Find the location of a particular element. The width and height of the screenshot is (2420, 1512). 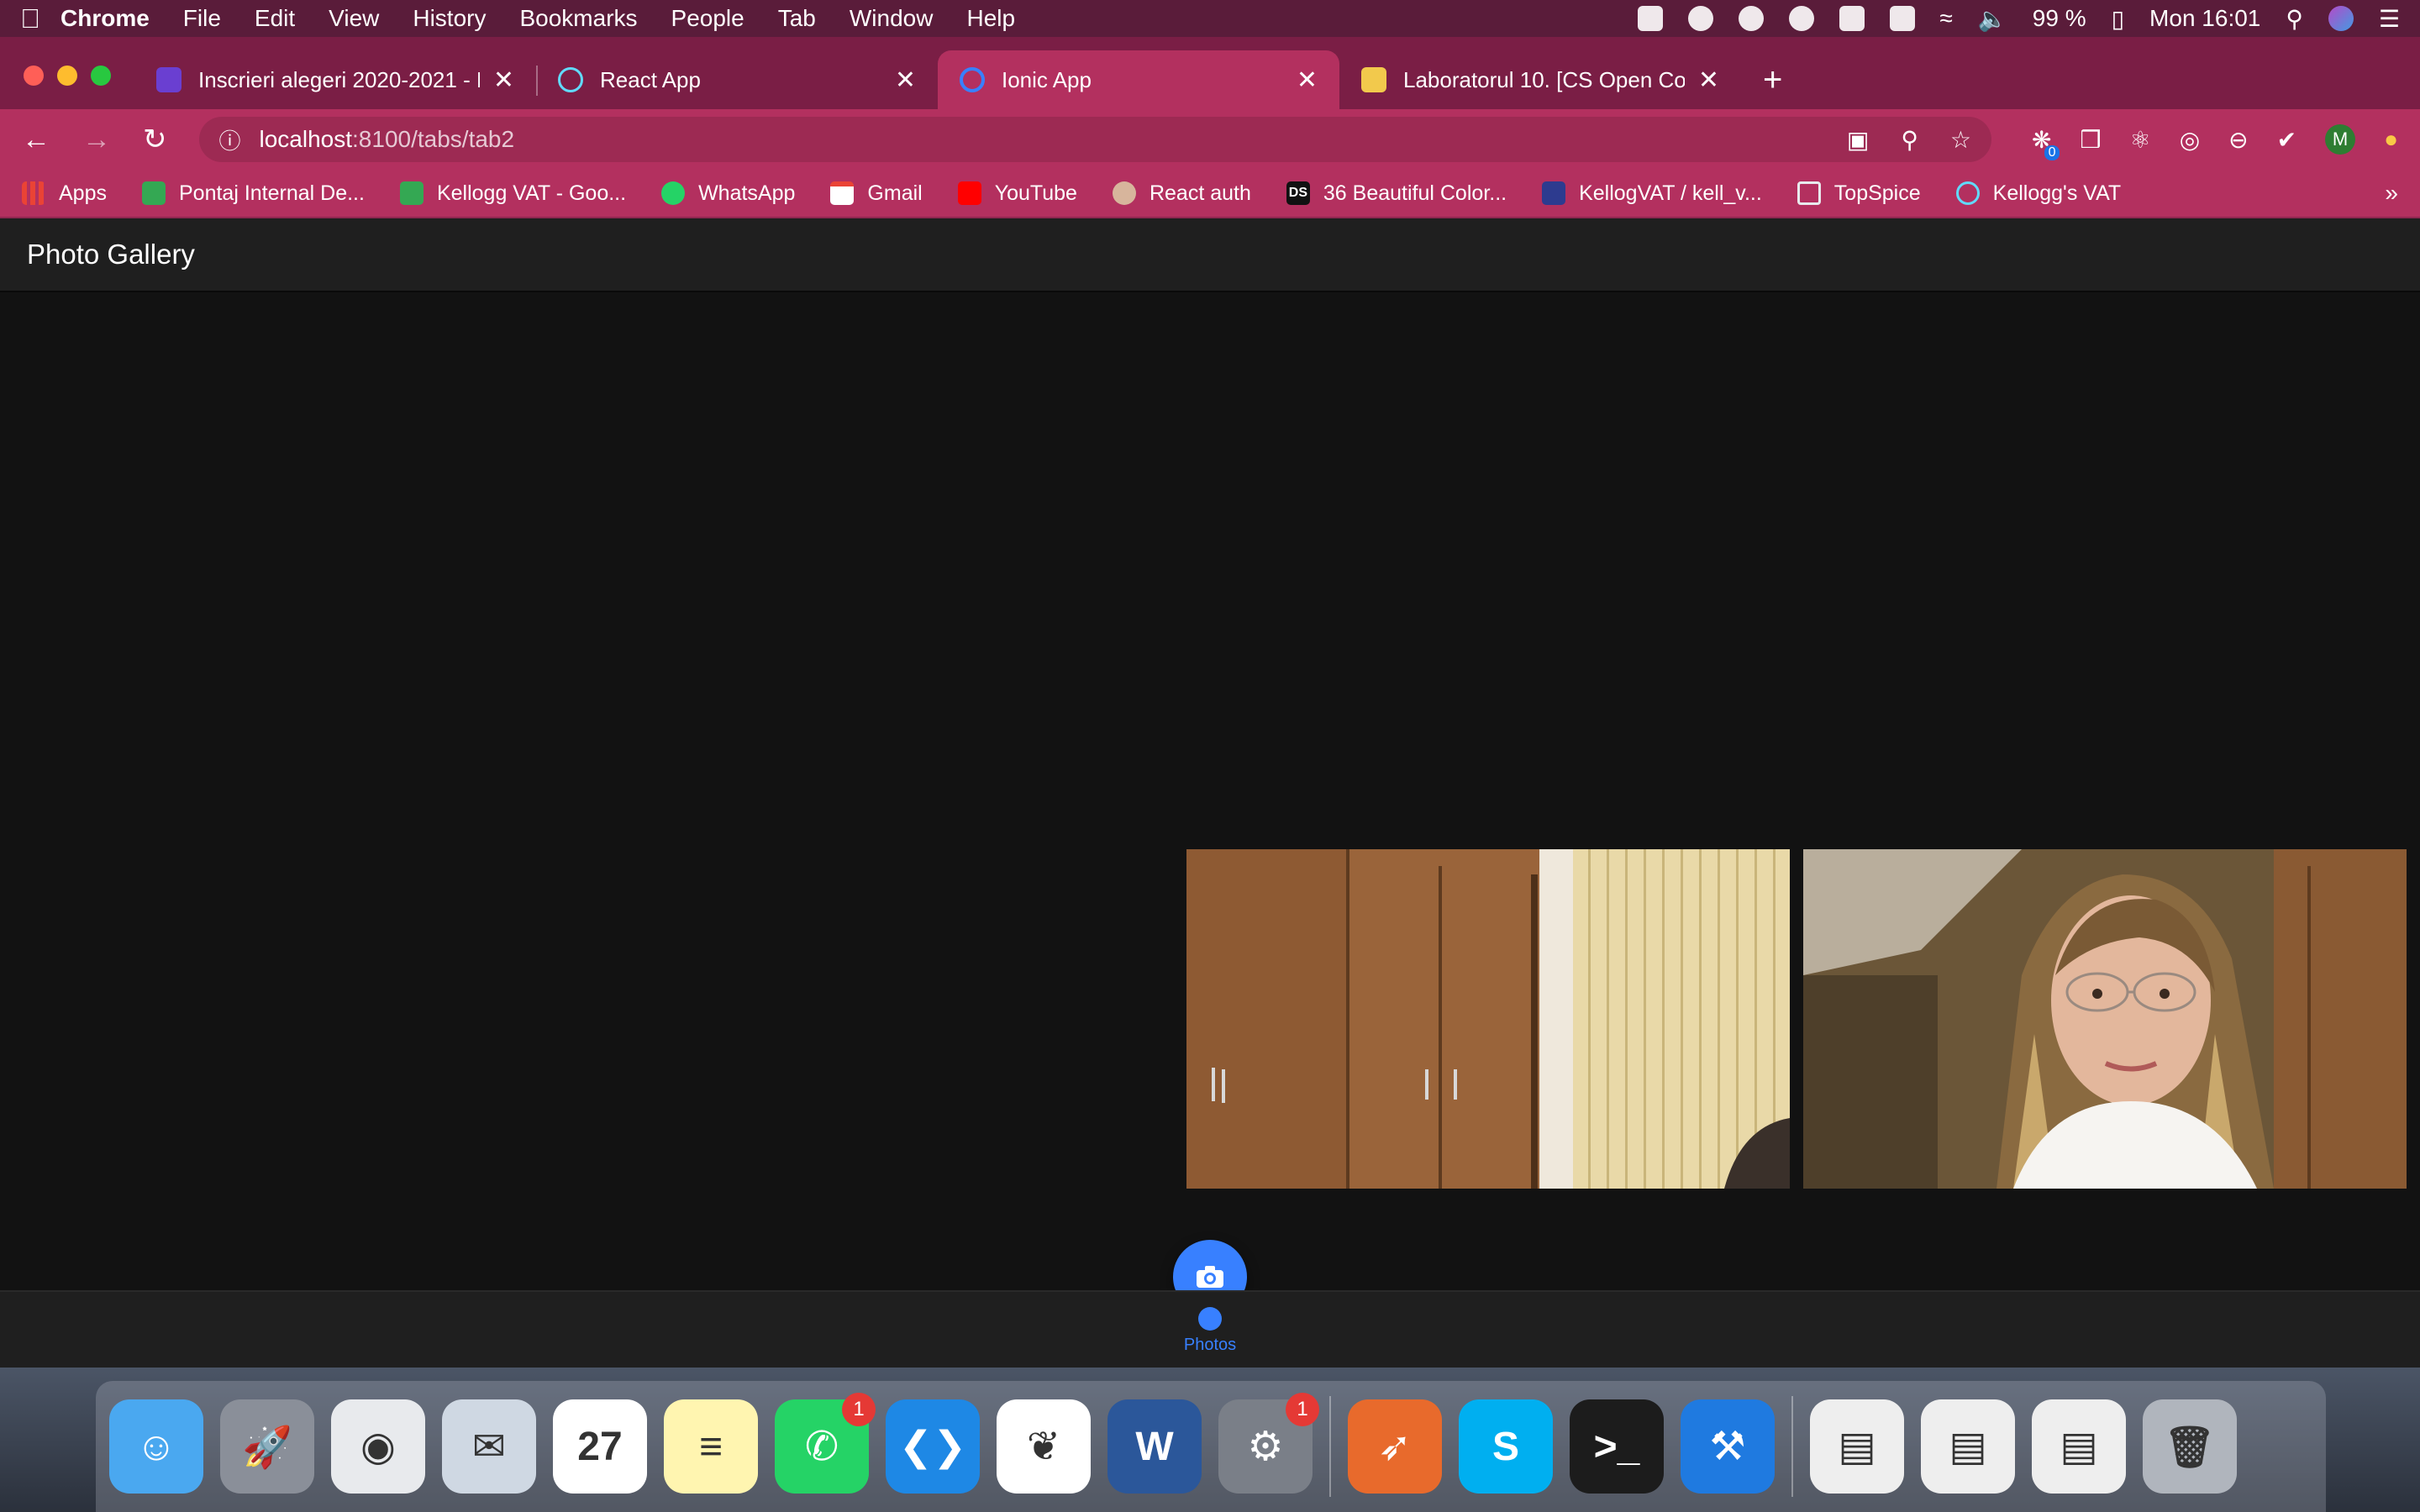

rocket-typist-icon: ➶ is located at coordinates (1395, 1446).